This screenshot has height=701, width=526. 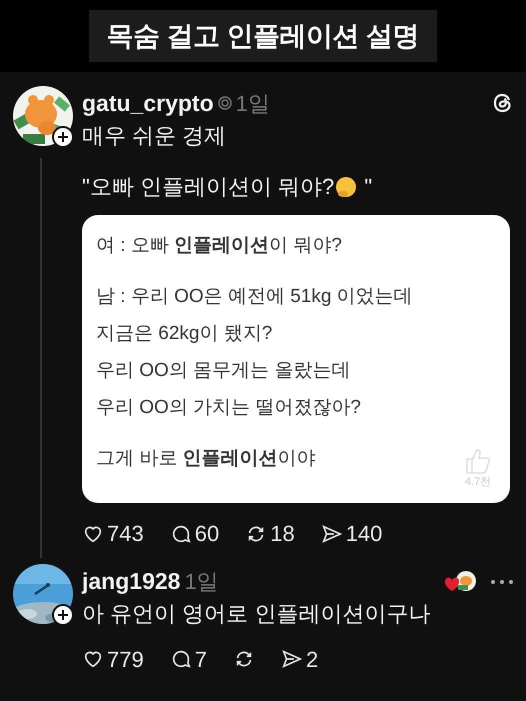 I want to click on thinking-emoji-icon, so click(x=346, y=186).